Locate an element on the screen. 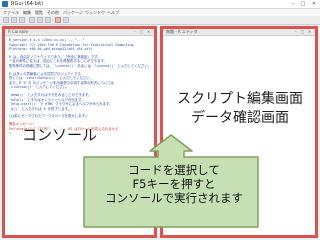 This screenshot has width=320, height=240. close-button: ✕ is located at coordinates (314, 4).